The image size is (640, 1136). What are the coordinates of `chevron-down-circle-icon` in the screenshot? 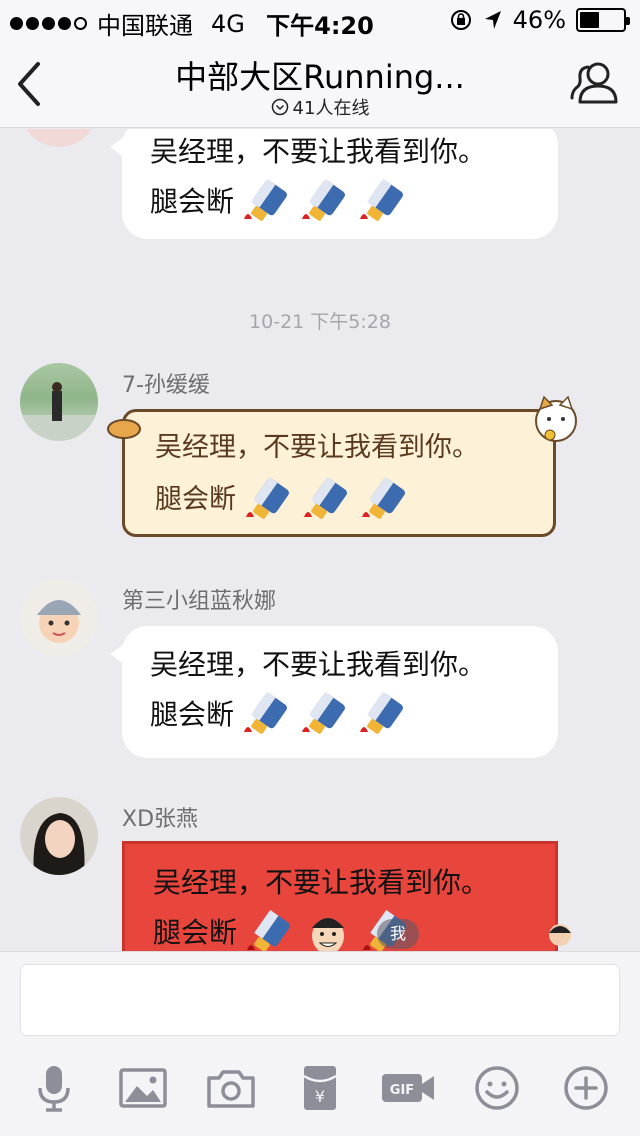 It's located at (279, 107).